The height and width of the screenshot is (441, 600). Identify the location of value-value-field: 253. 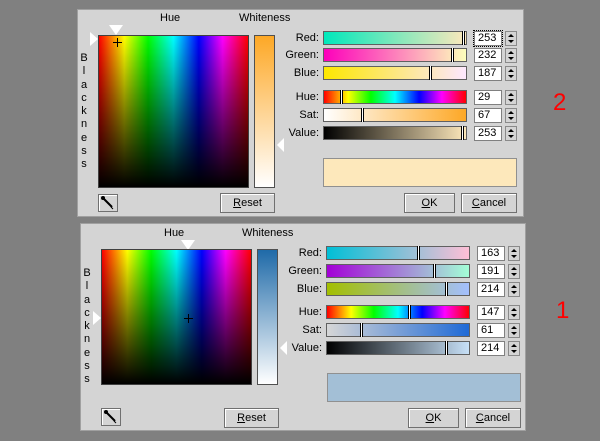
(488, 133).